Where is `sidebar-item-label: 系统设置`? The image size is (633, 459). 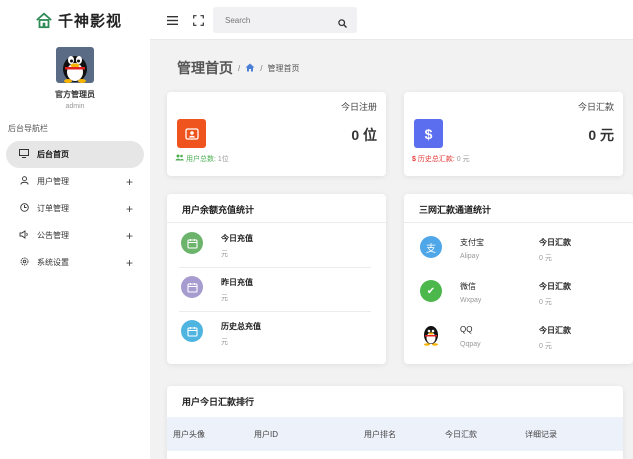 sidebar-item-label: 系统设置 is located at coordinates (53, 262).